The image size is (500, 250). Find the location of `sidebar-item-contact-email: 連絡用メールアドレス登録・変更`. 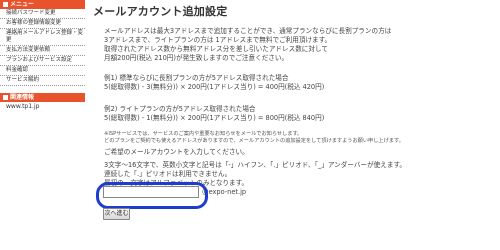

sidebar-item-contact-email: 連絡用メールアドレス登録・変更 is located at coordinates (42, 37).